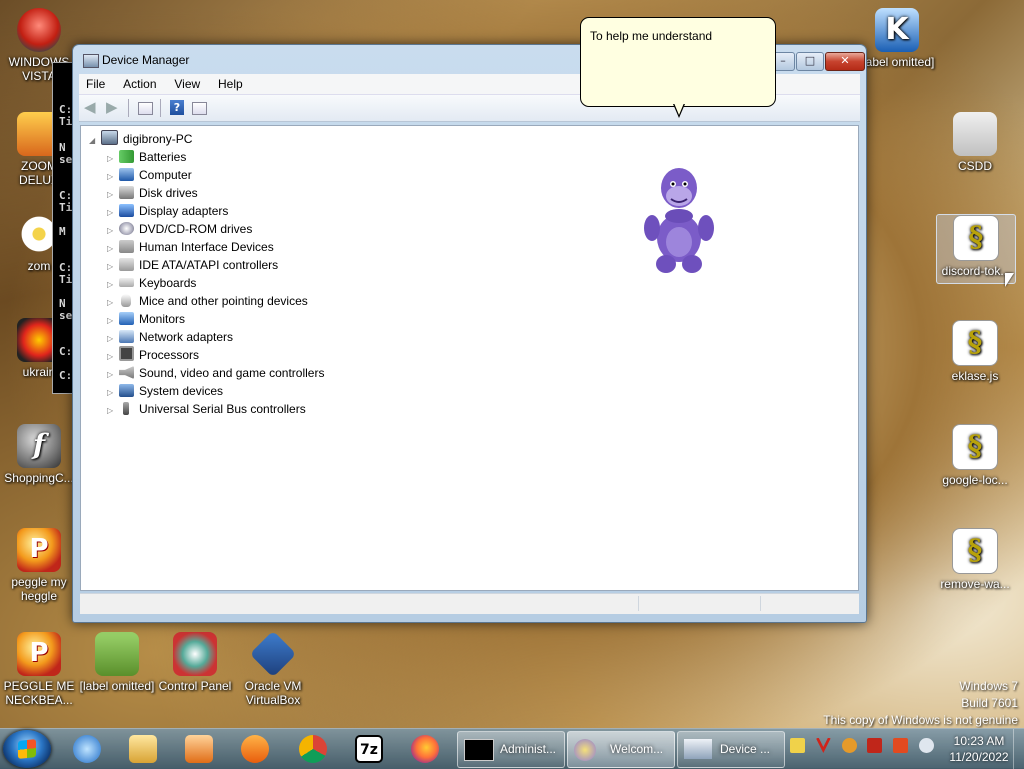 The height and width of the screenshot is (769, 1024). I want to click on tree-node-label: Keyboards, so click(168, 283).